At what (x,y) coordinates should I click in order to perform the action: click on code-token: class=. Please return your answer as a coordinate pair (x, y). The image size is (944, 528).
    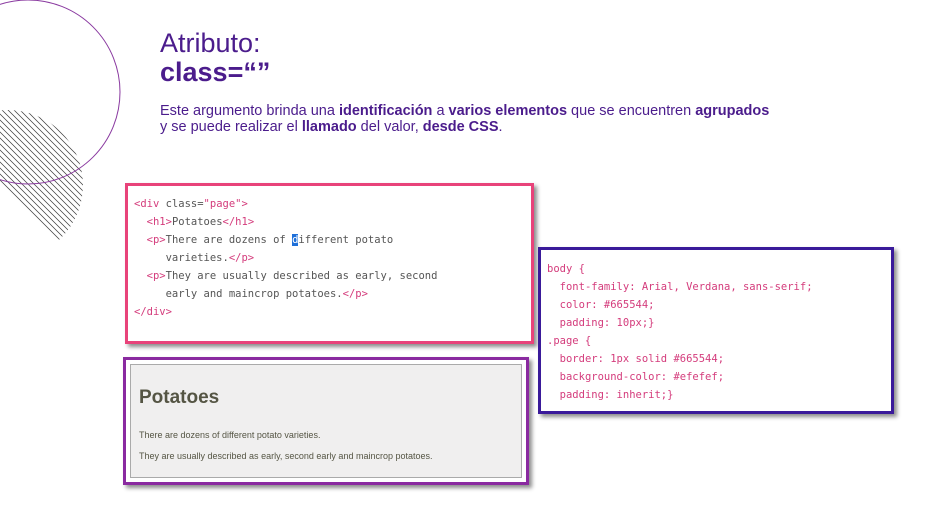
    Looking at the image, I should click on (184, 204).